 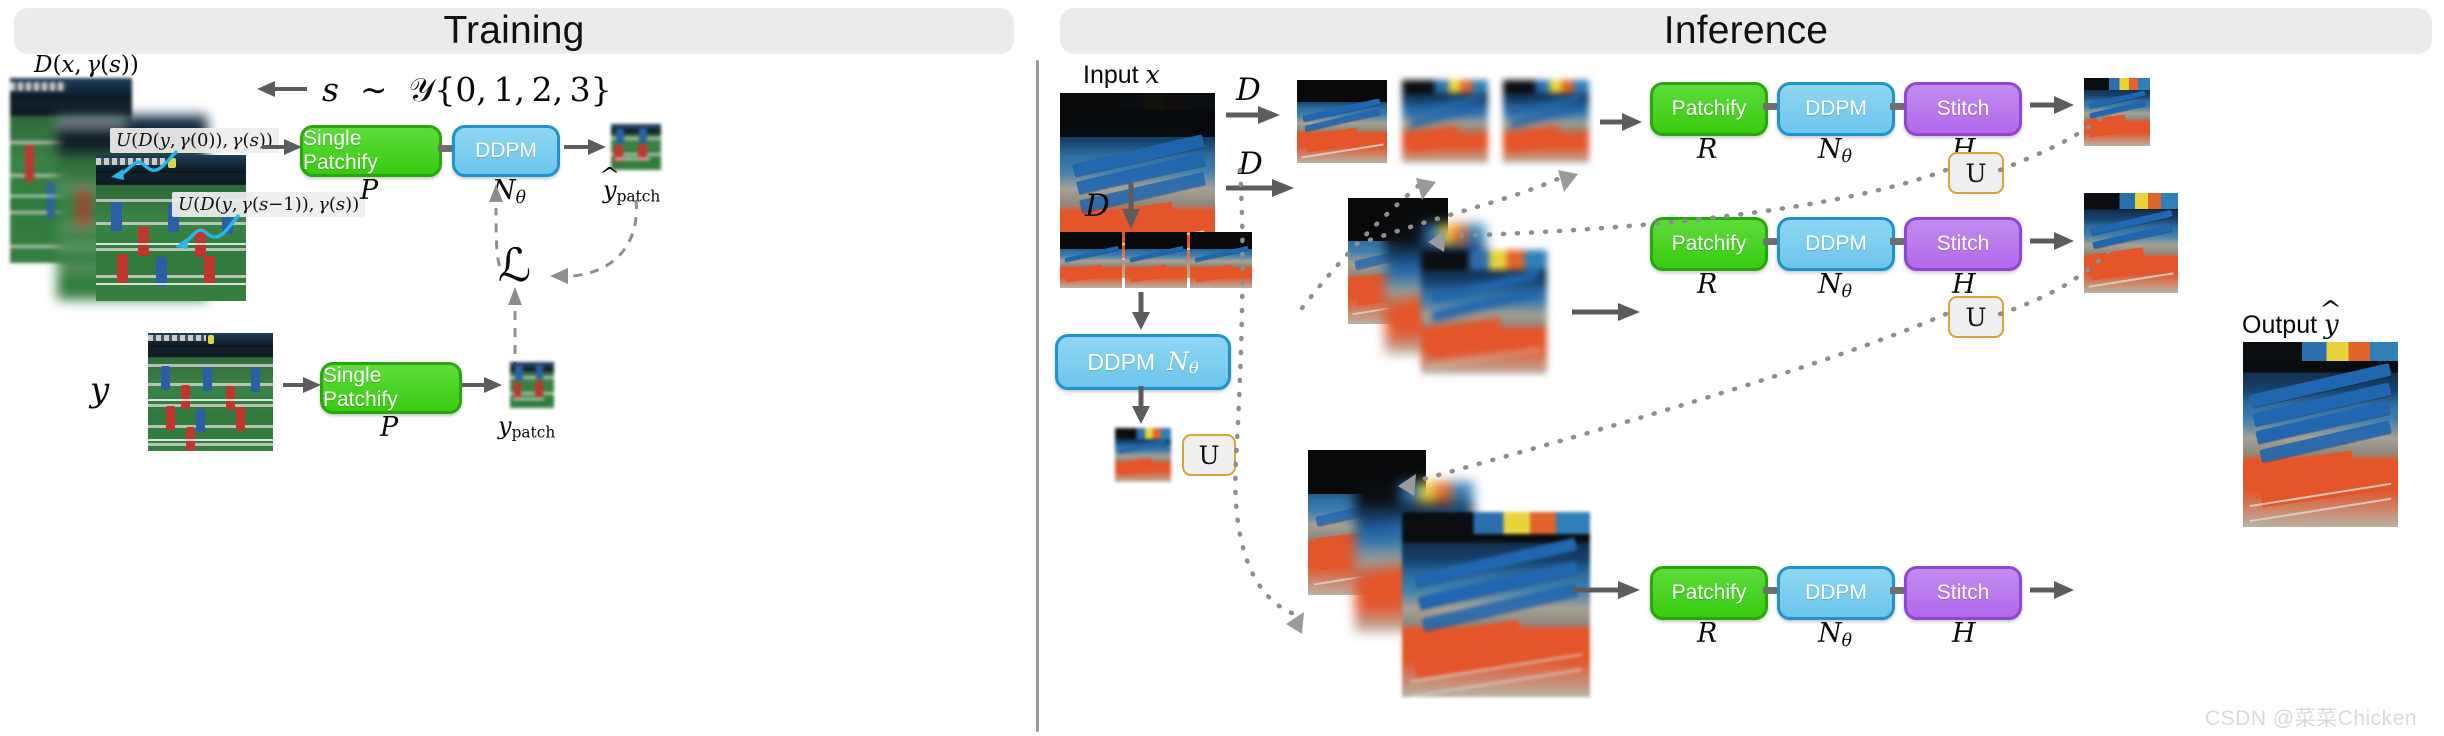 I want to click on inference-arrow-row2-to-patchify, so click(x=1607, y=312).